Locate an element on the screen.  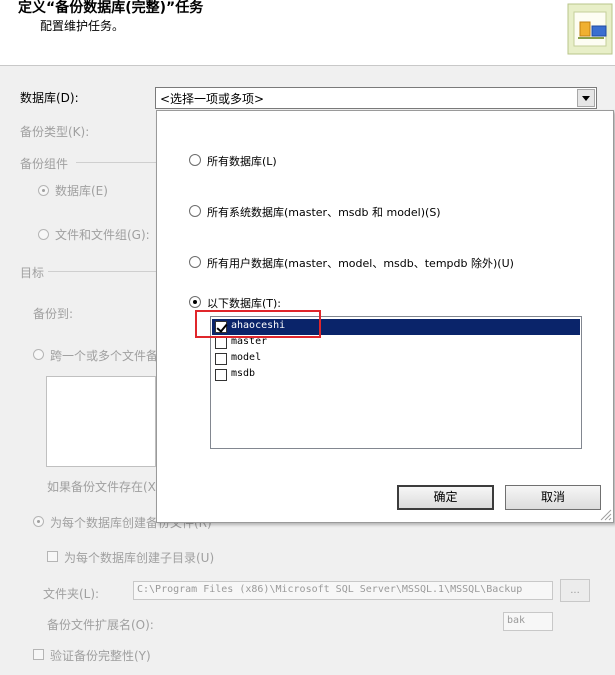
ok-button: 确定 is located at coordinates (445, 497).